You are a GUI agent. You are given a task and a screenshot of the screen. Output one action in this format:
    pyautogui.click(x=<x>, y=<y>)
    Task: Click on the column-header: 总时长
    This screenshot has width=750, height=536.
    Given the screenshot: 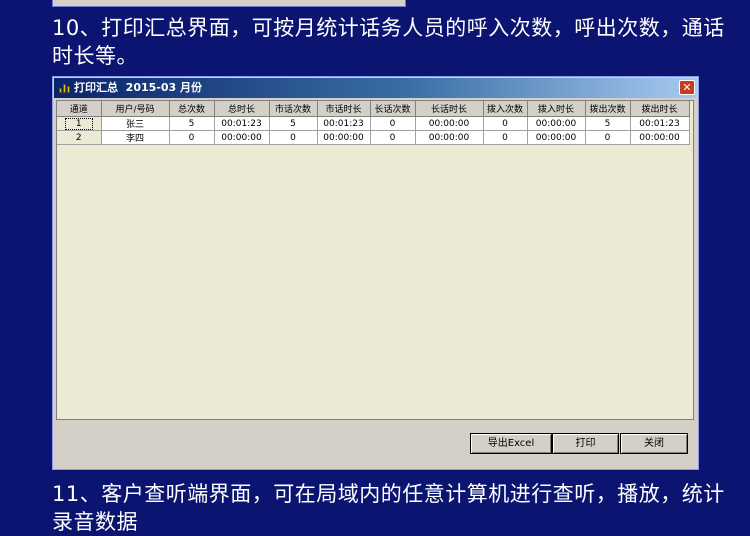 What is the action you would take?
    pyautogui.click(x=242, y=109)
    